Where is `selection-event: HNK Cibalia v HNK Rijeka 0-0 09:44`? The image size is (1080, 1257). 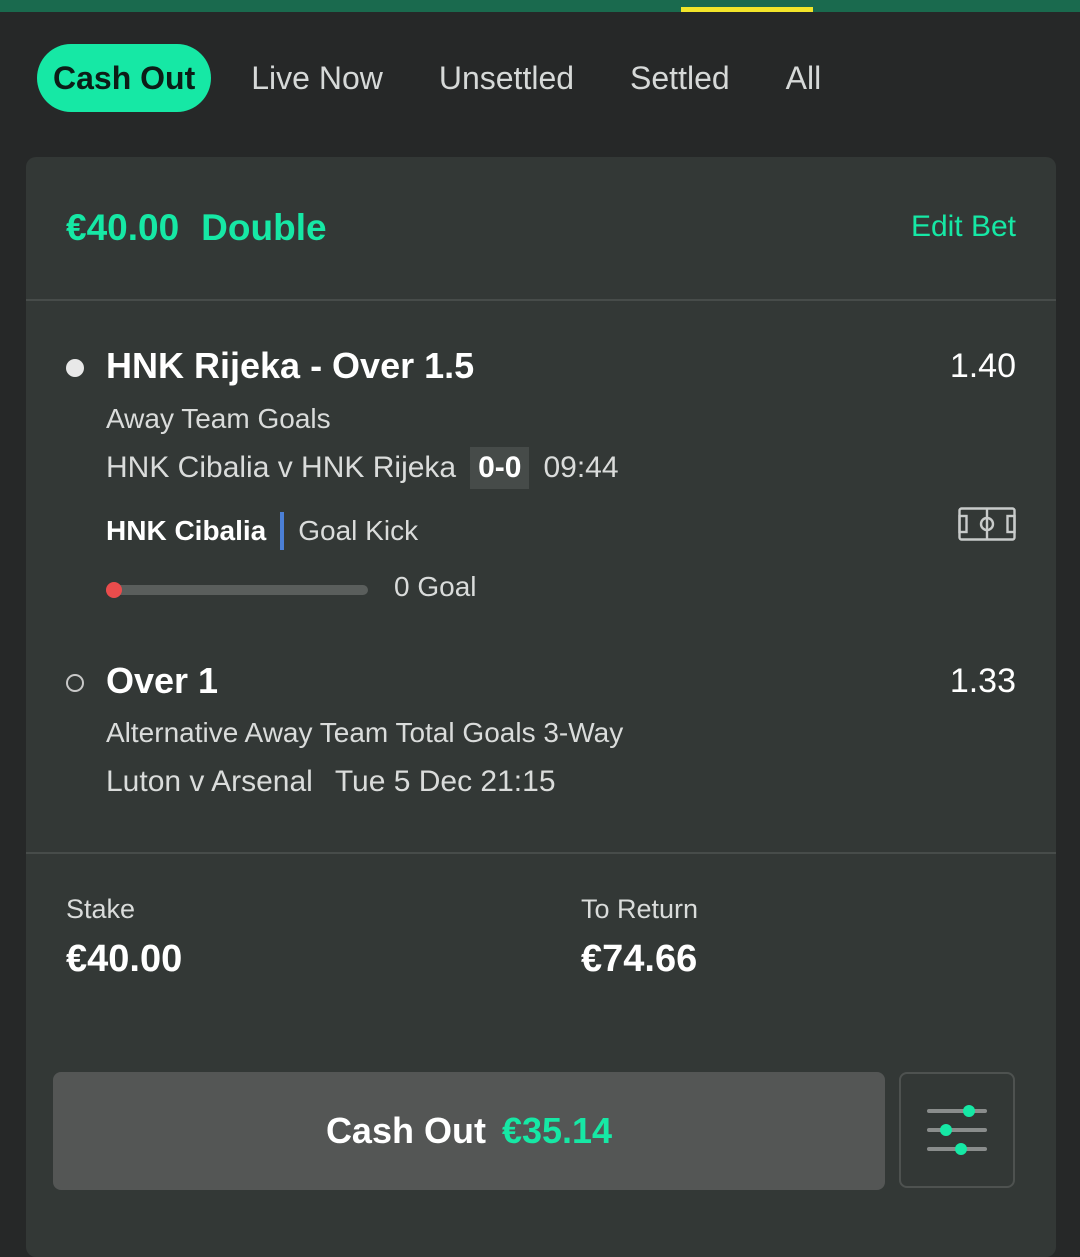
selection-event: HNK Cibalia v HNK Rijeka 0-0 09:44 is located at coordinates (362, 468).